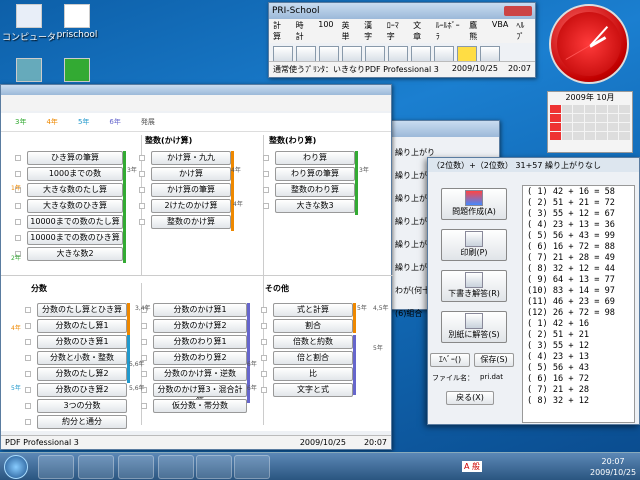 The image size is (640, 480). What do you see at coordinates (82, 374) in the screenshot?
I see `frac-button: 分数のたし算2` at bounding box center [82, 374].